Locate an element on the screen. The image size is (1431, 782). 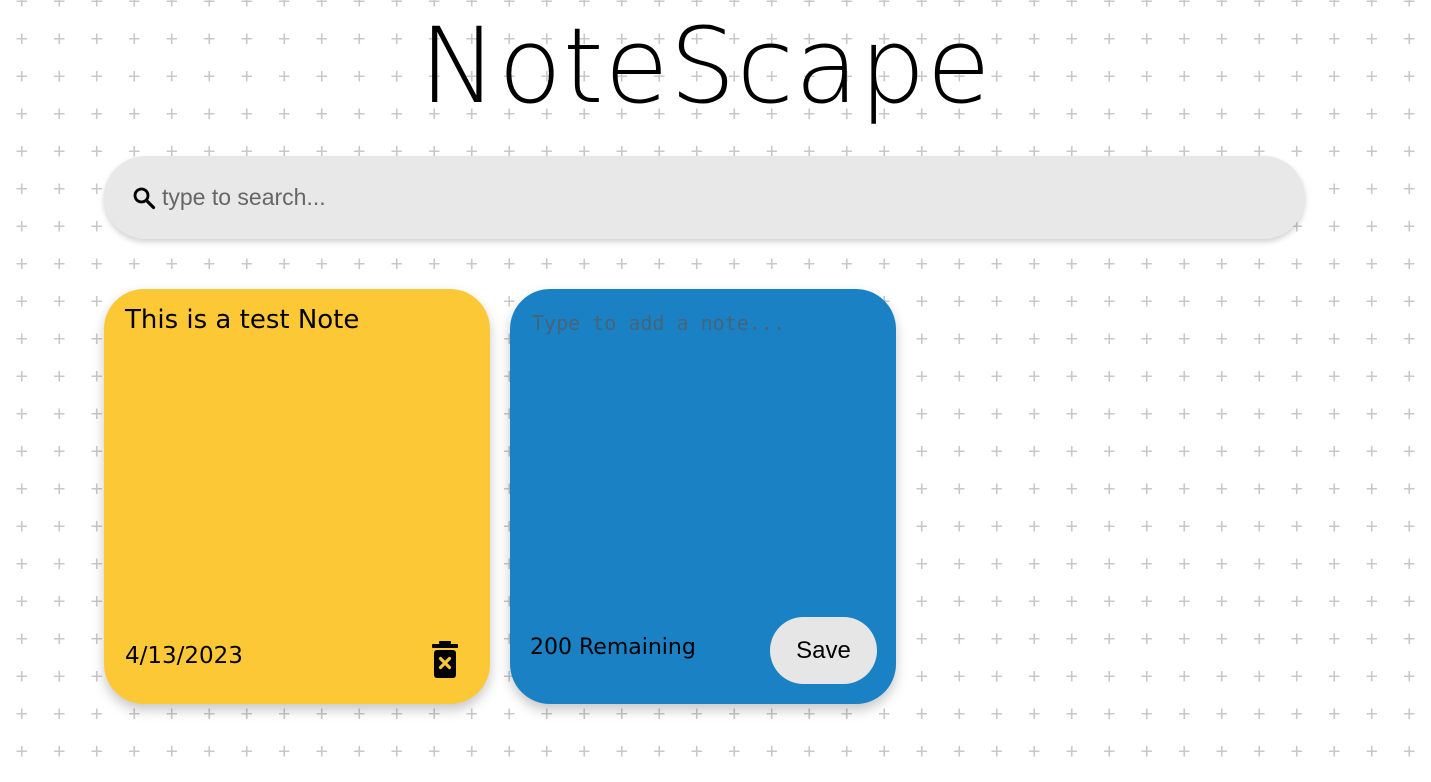
app-title: NoteScape is located at coordinates (705, 66).